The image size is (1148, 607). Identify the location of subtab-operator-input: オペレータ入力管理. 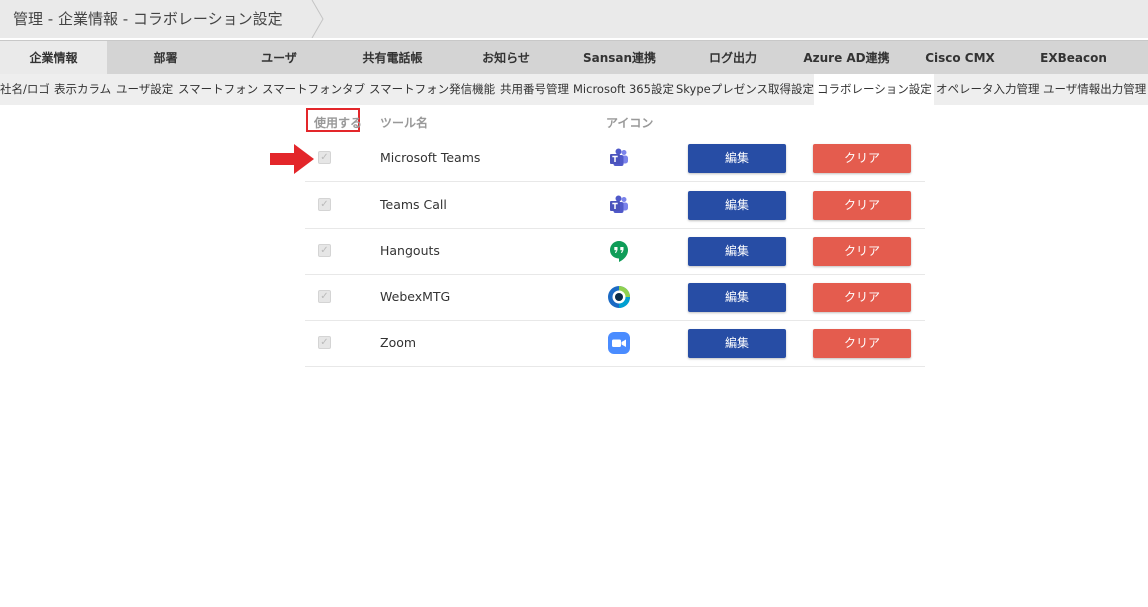
(988, 89).